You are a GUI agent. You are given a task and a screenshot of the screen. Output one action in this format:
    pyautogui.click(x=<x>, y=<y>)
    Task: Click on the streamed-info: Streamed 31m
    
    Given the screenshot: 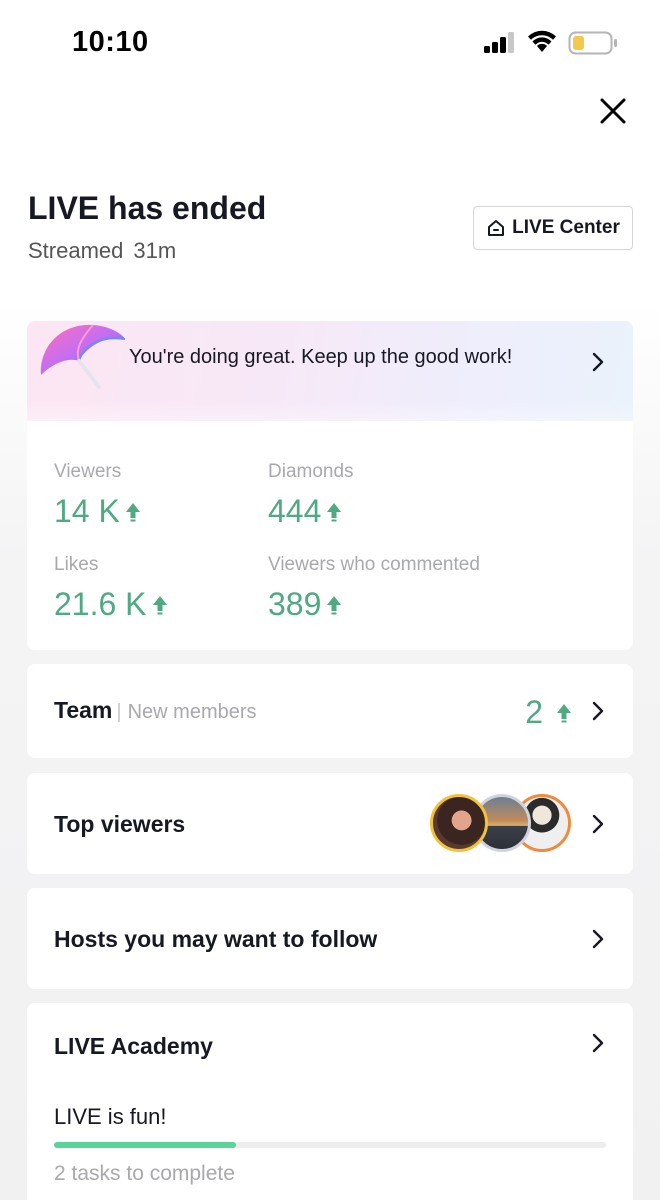 What is the action you would take?
    pyautogui.click(x=102, y=251)
    